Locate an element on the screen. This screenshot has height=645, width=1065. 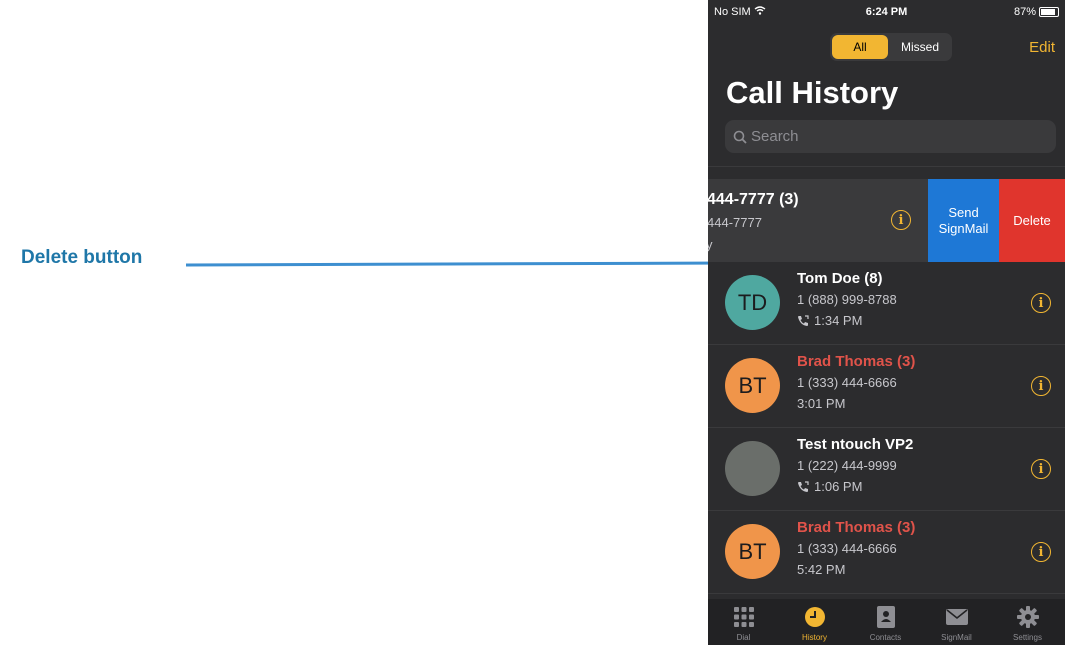
avatar is located at coordinates (752, 468).